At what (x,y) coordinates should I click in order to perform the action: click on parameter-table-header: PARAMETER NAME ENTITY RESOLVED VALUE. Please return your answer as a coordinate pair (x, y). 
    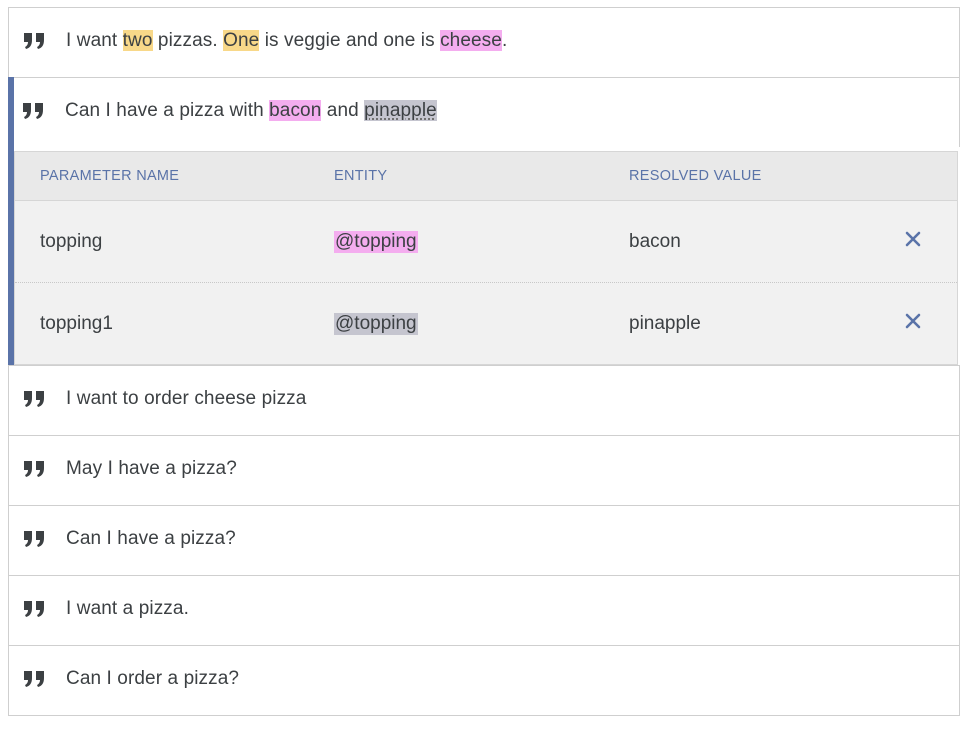
    Looking at the image, I should click on (486, 176).